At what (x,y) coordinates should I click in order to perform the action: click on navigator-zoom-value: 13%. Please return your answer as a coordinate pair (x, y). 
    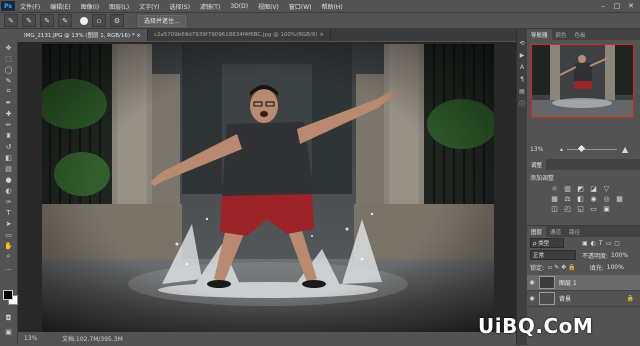
    Looking at the image, I should click on (536, 149).